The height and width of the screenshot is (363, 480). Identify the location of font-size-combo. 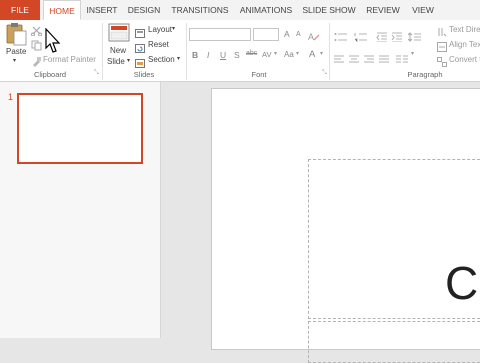
(266, 34).